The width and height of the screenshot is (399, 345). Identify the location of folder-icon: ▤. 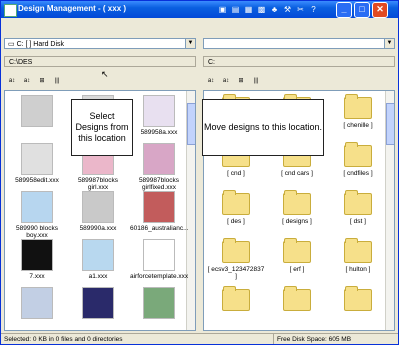
(235, 9).